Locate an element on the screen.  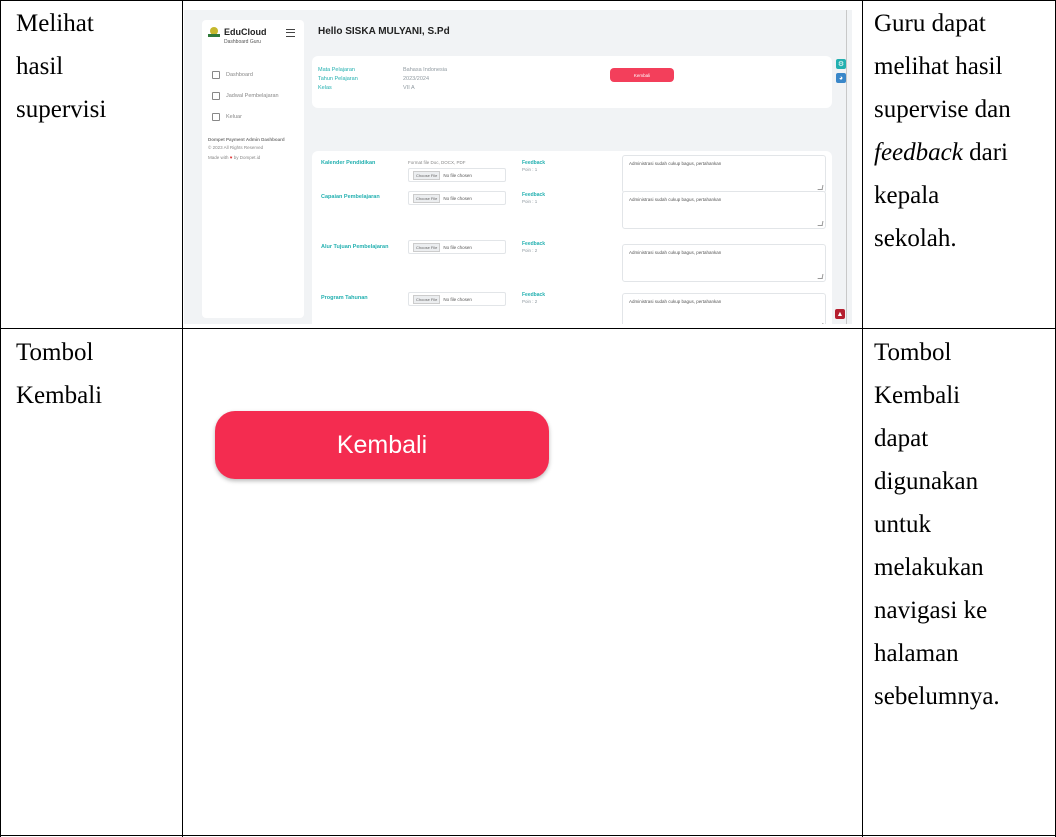
row2-feature-line: Tombol is located at coordinates (55, 352).